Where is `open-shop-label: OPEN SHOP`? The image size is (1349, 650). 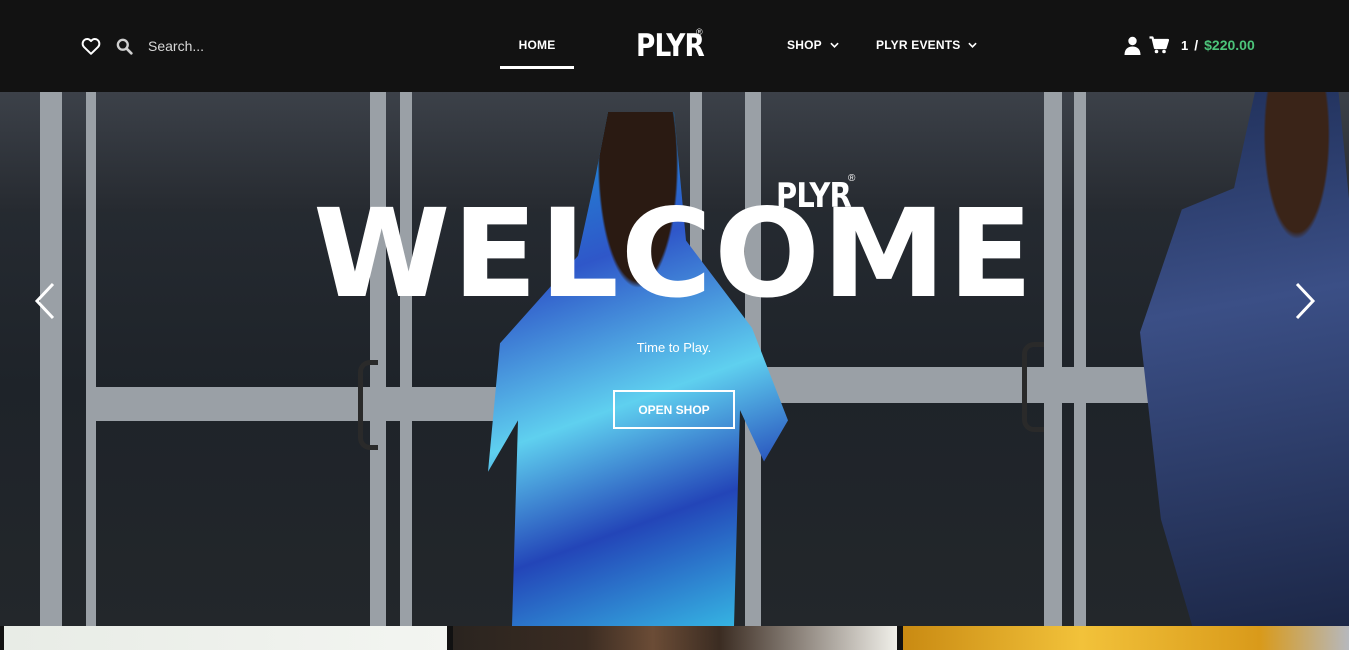
open-shop-label: OPEN SHOP is located at coordinates (674, 409).